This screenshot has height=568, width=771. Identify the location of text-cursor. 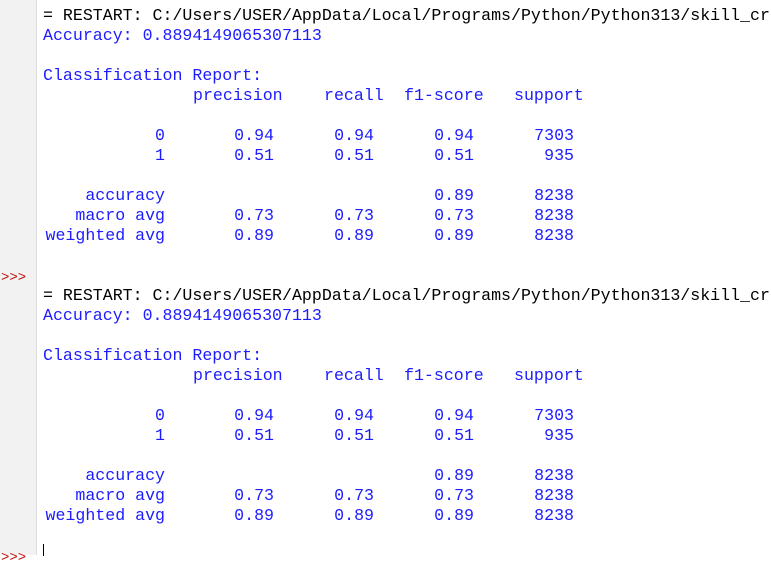
(43, 550).